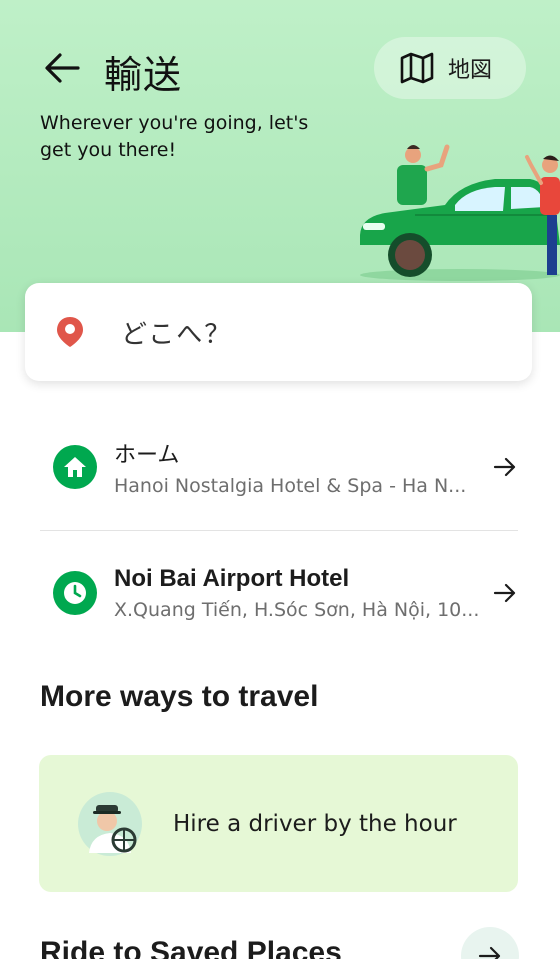 The image size is (560, 959). Describe the element at coordinates (417, 68) in the screenshot. I see `map-icon` at that location.